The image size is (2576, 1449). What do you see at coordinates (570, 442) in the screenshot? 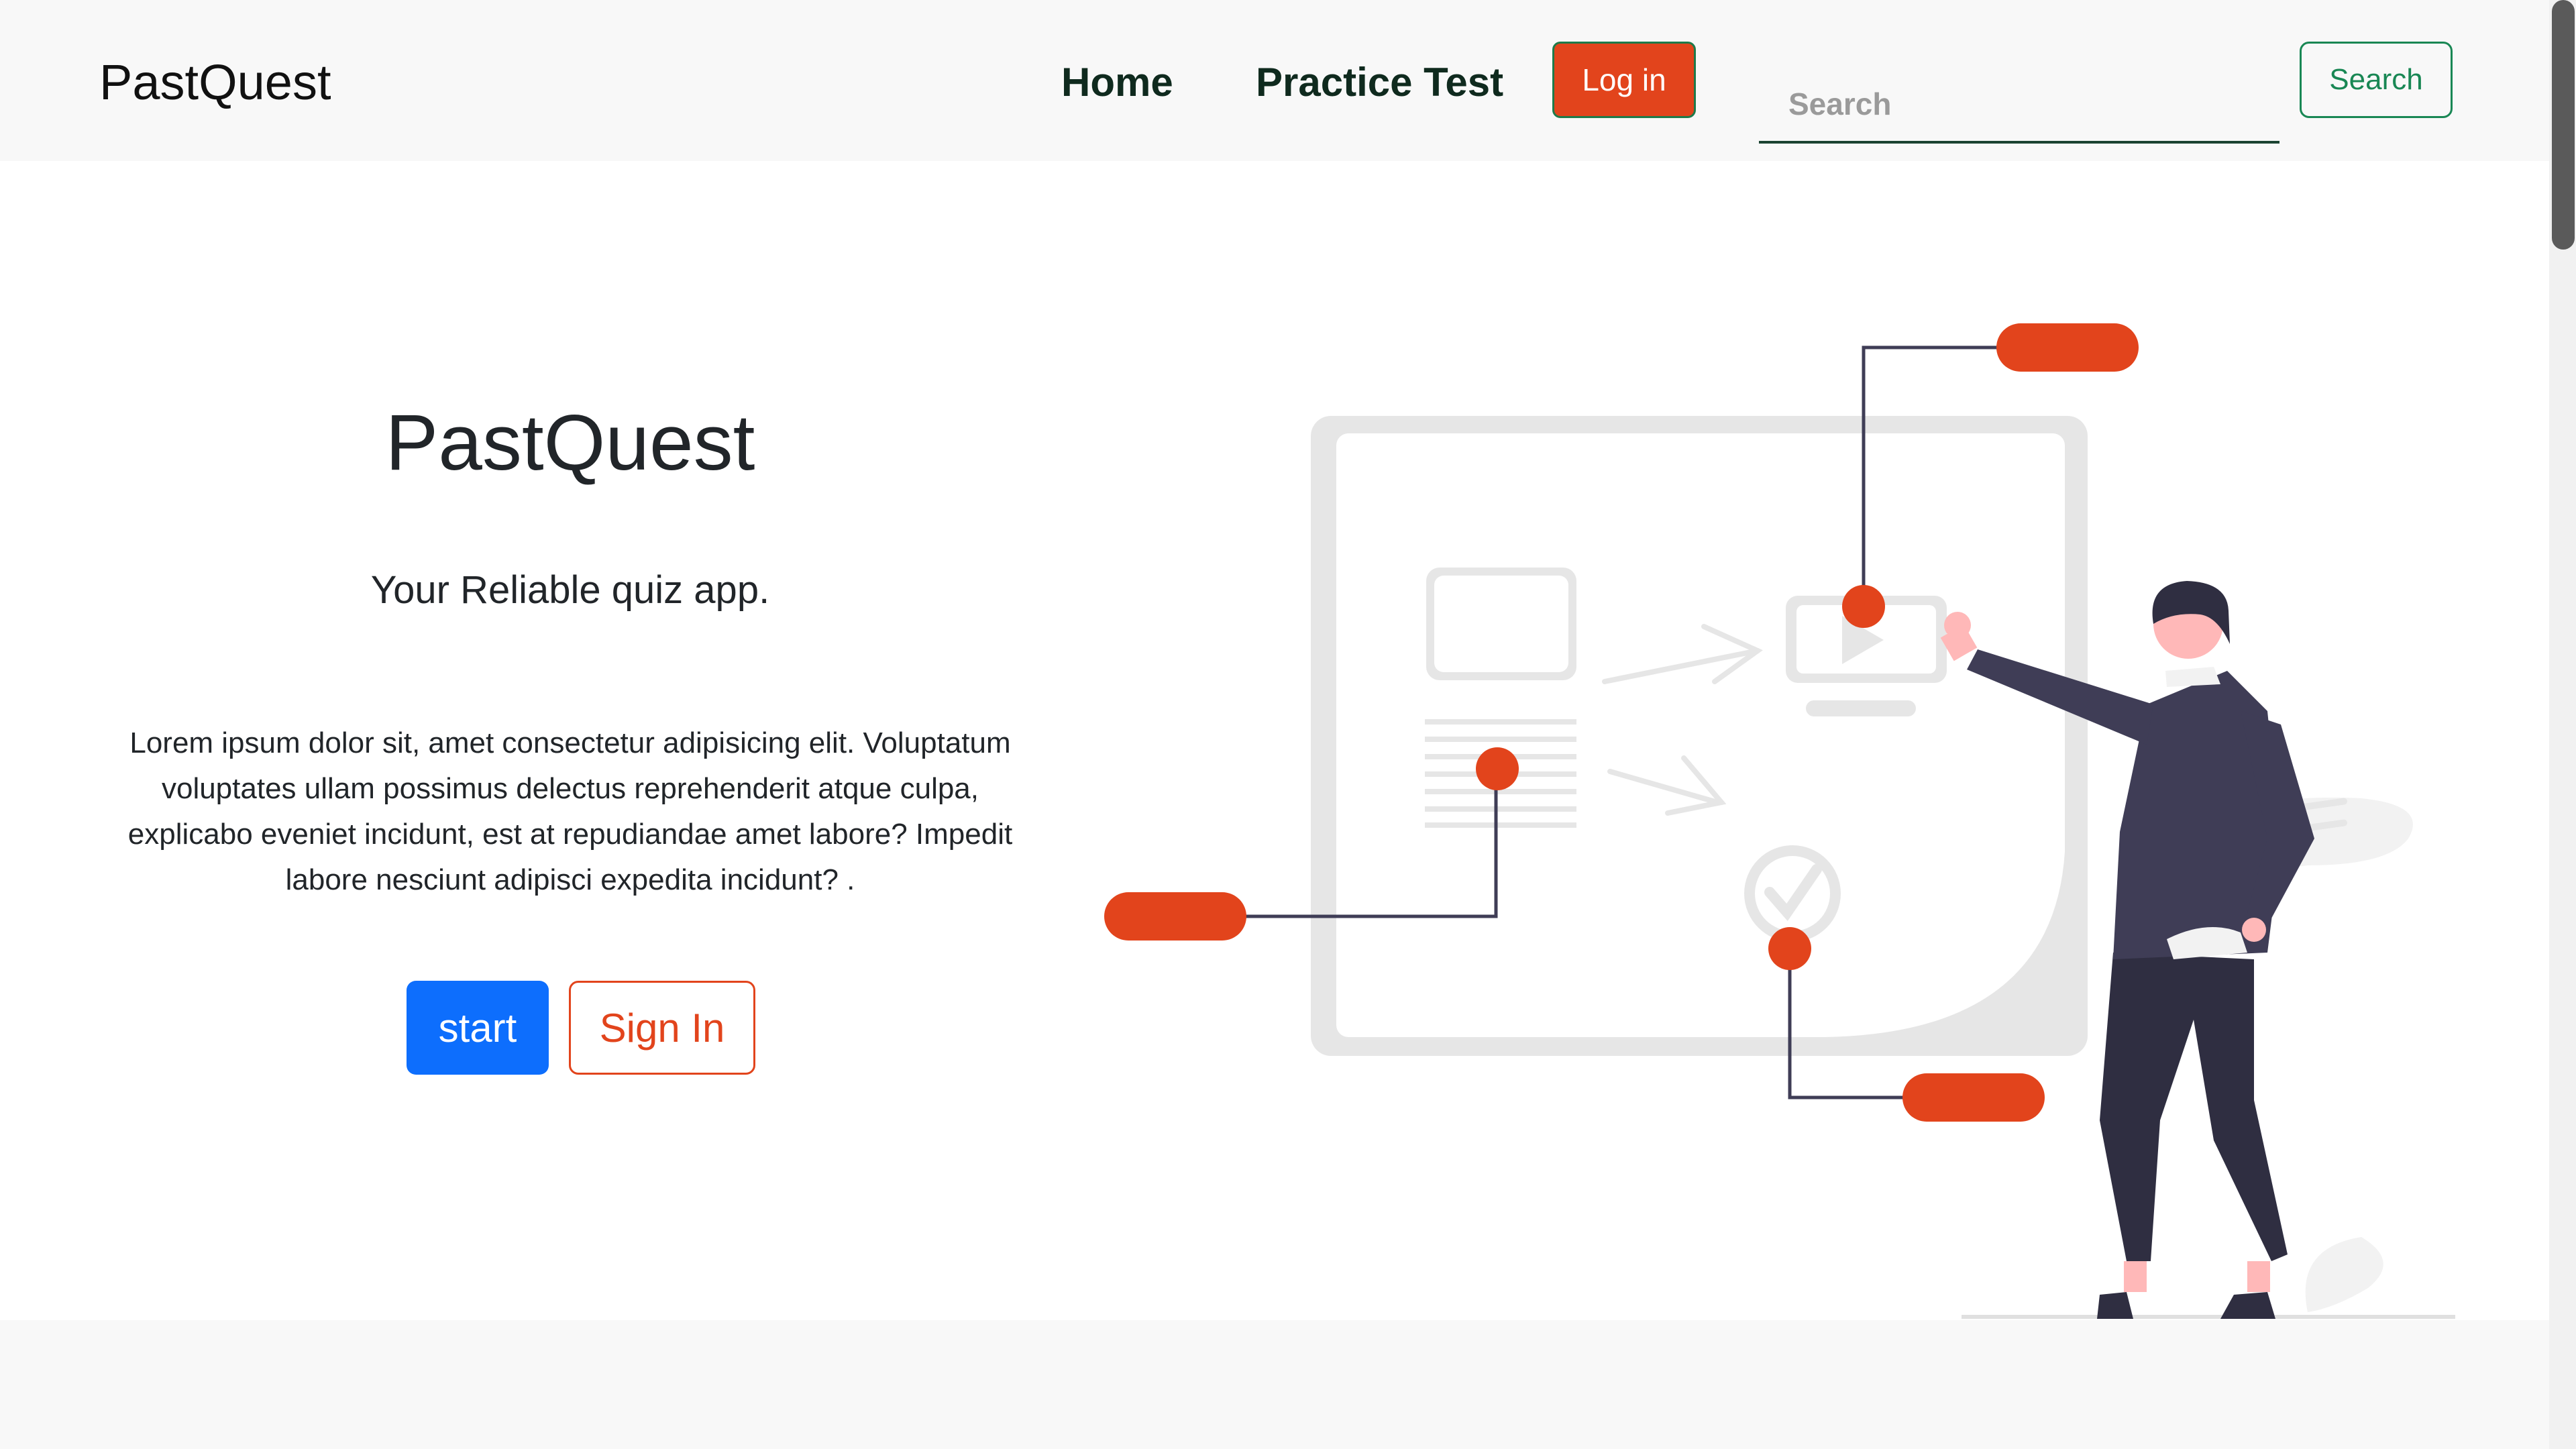
I see `hero-title: PastQuest` at bounding box center [570, 442].